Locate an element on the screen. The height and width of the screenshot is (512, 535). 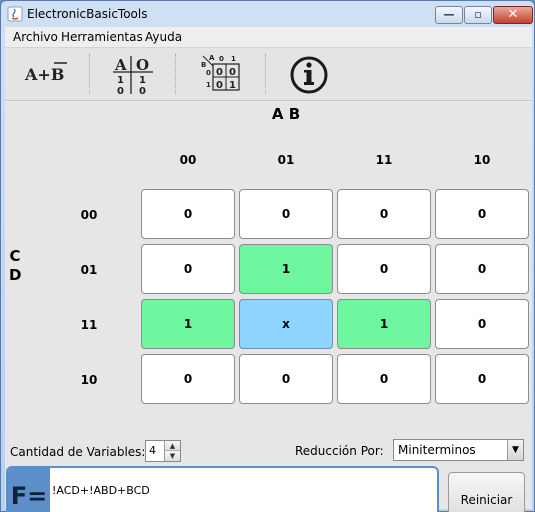
menu-herramientas: Herramientas is located at coordinates (102, 37).